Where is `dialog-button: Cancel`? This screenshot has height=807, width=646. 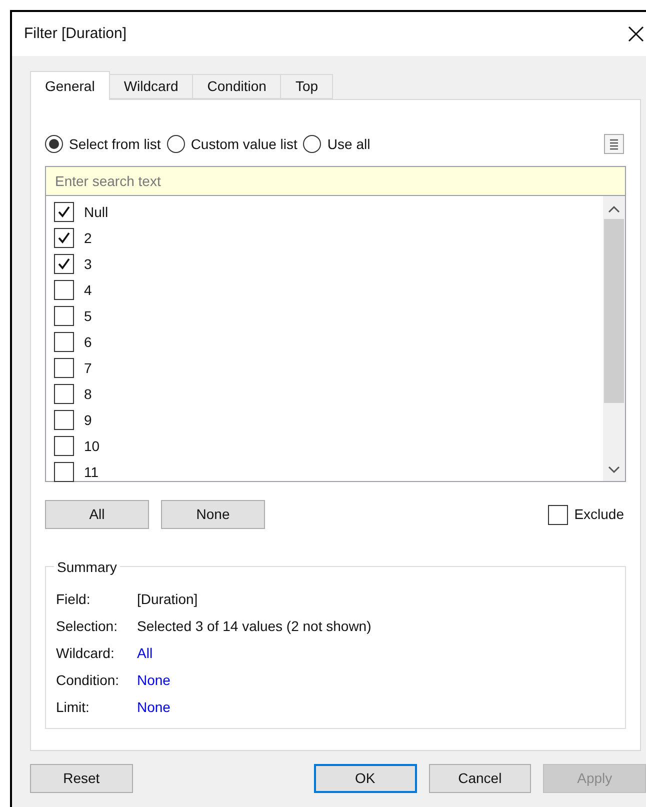
dialog-button: Cancel is located at coordinates (480, 778).